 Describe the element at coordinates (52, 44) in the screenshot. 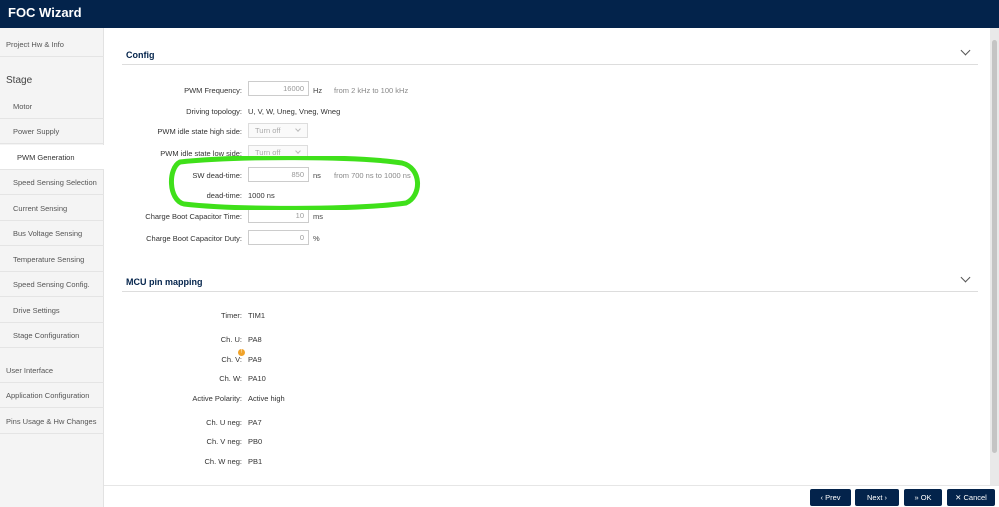

I see `sidebar-item-project-hw-info: Project Hw & Info` at that location.